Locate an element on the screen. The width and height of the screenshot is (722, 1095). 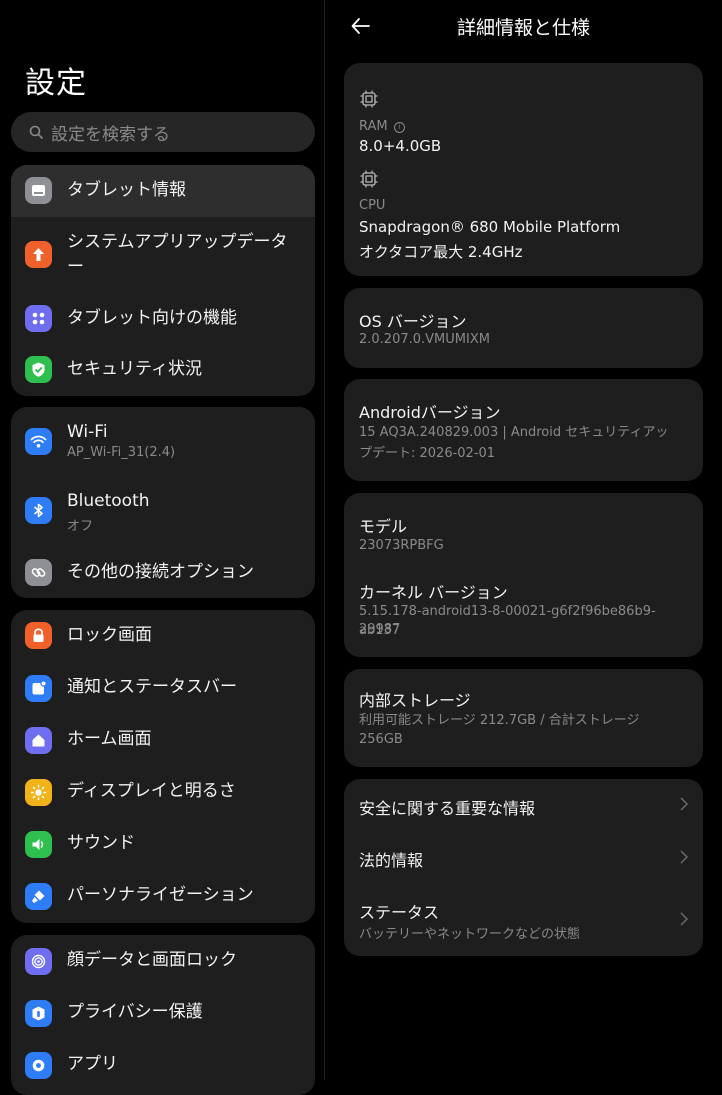
sidebar-item-face-screen-lock: 顔データと画面ロック is located at coordinates (163, 961).